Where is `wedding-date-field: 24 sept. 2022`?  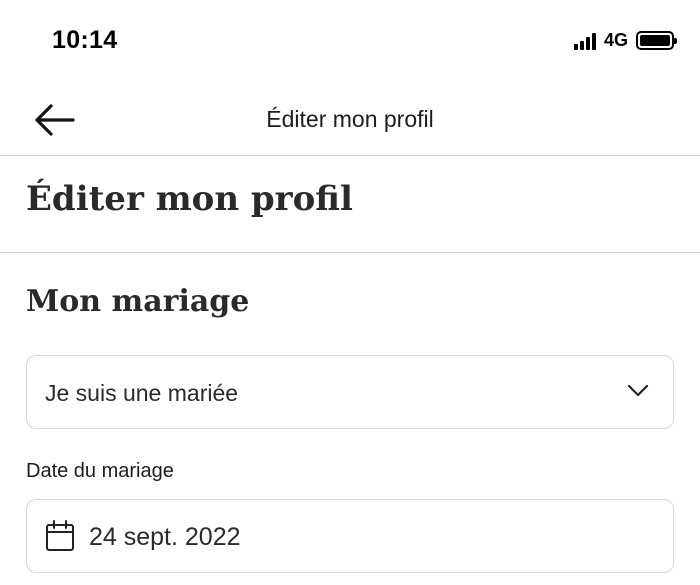
wedding-date-field: 24 sept. 2022 is located at coordinates (350, 536).